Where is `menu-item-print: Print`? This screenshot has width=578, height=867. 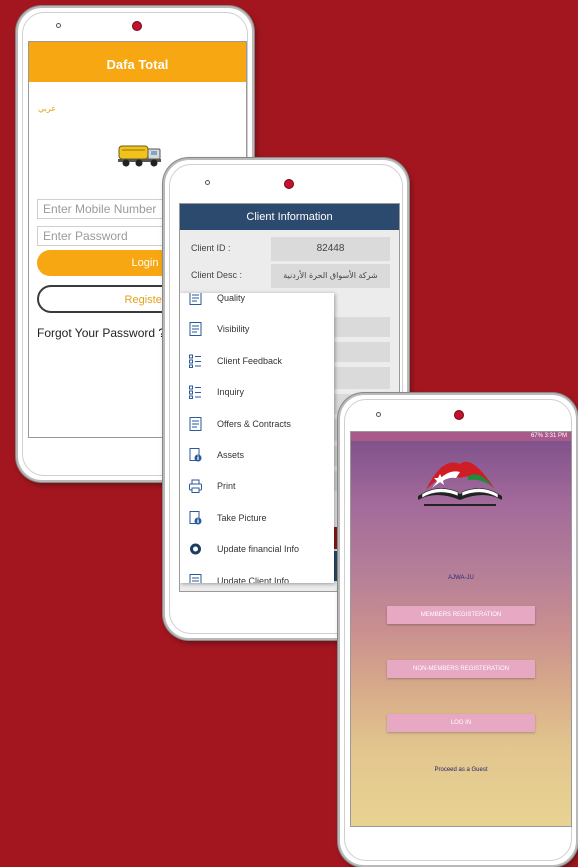
menu-item-print: Print is located at coordinates (257, 486).